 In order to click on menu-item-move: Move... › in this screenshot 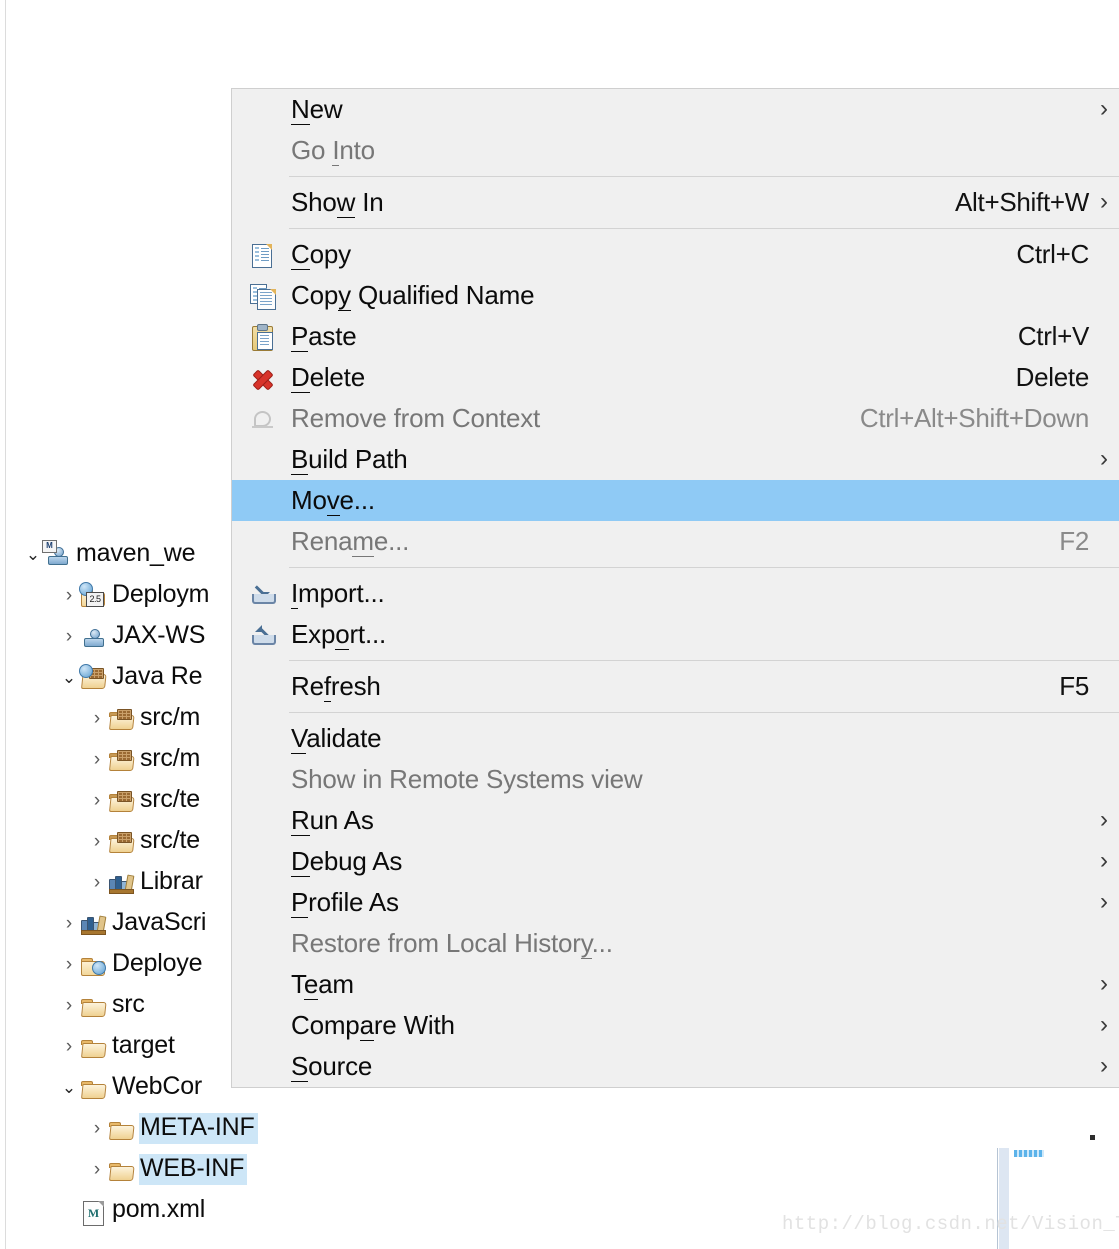, I will do `click(675, 500)`.